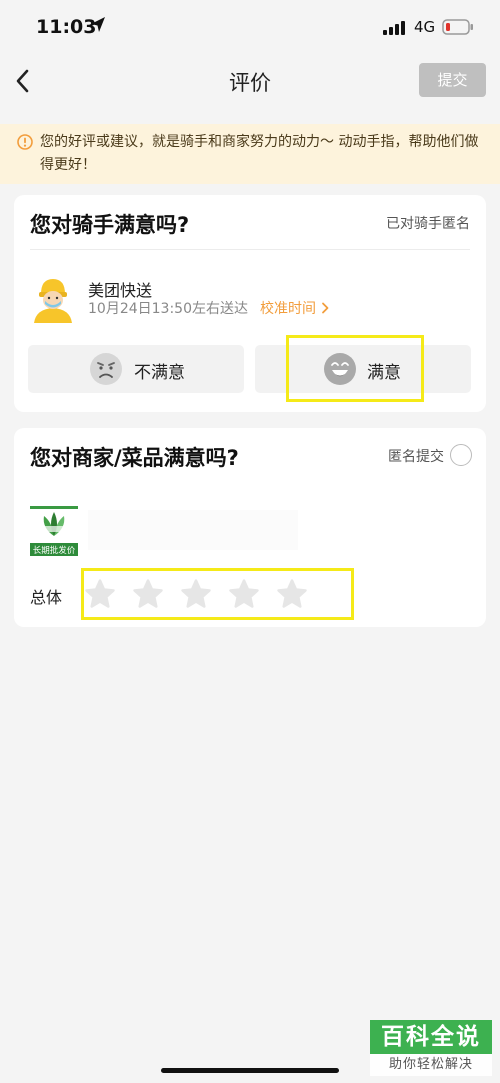 The width and height of the screenshot is (500, 1083). Describe the element at coordinates (106, 369) in the screenshot. I see `sad-face-icon` at that location.